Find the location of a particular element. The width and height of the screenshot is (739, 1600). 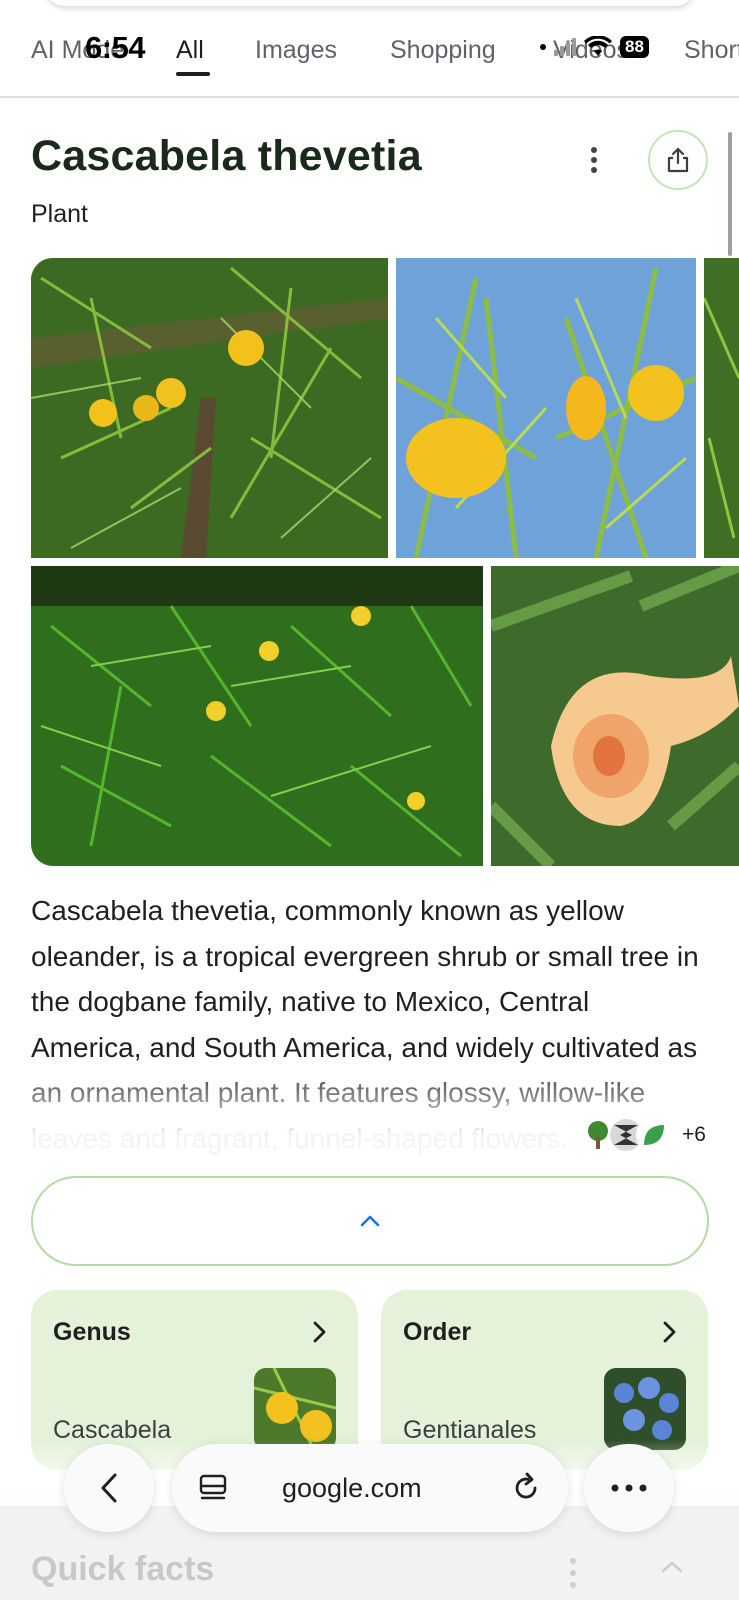

share-icon is located at coordinates (678, 160).